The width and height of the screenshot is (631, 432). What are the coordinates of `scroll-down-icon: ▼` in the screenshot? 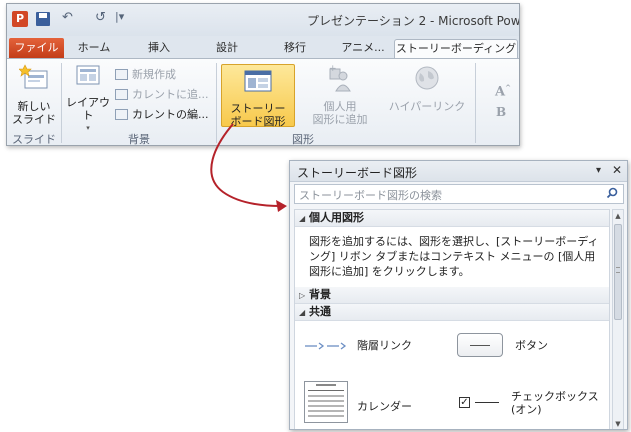 It's located at (618, 423).